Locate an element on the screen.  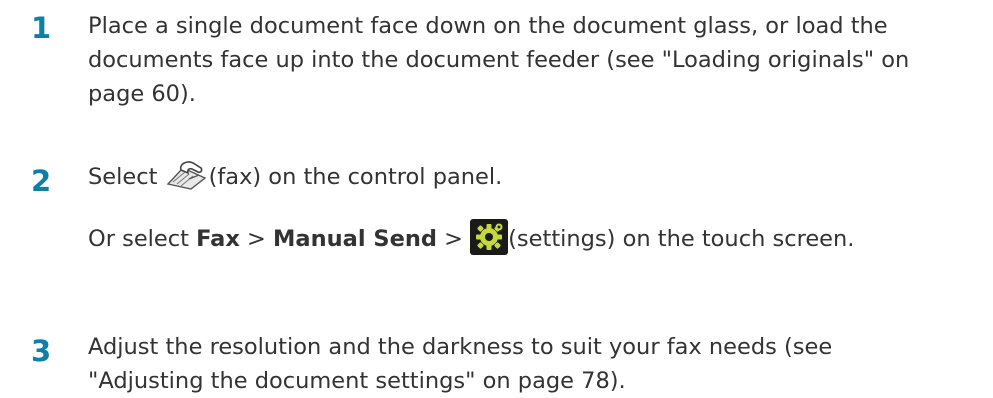
step-number: 3 is located at coordinates (41, 351).